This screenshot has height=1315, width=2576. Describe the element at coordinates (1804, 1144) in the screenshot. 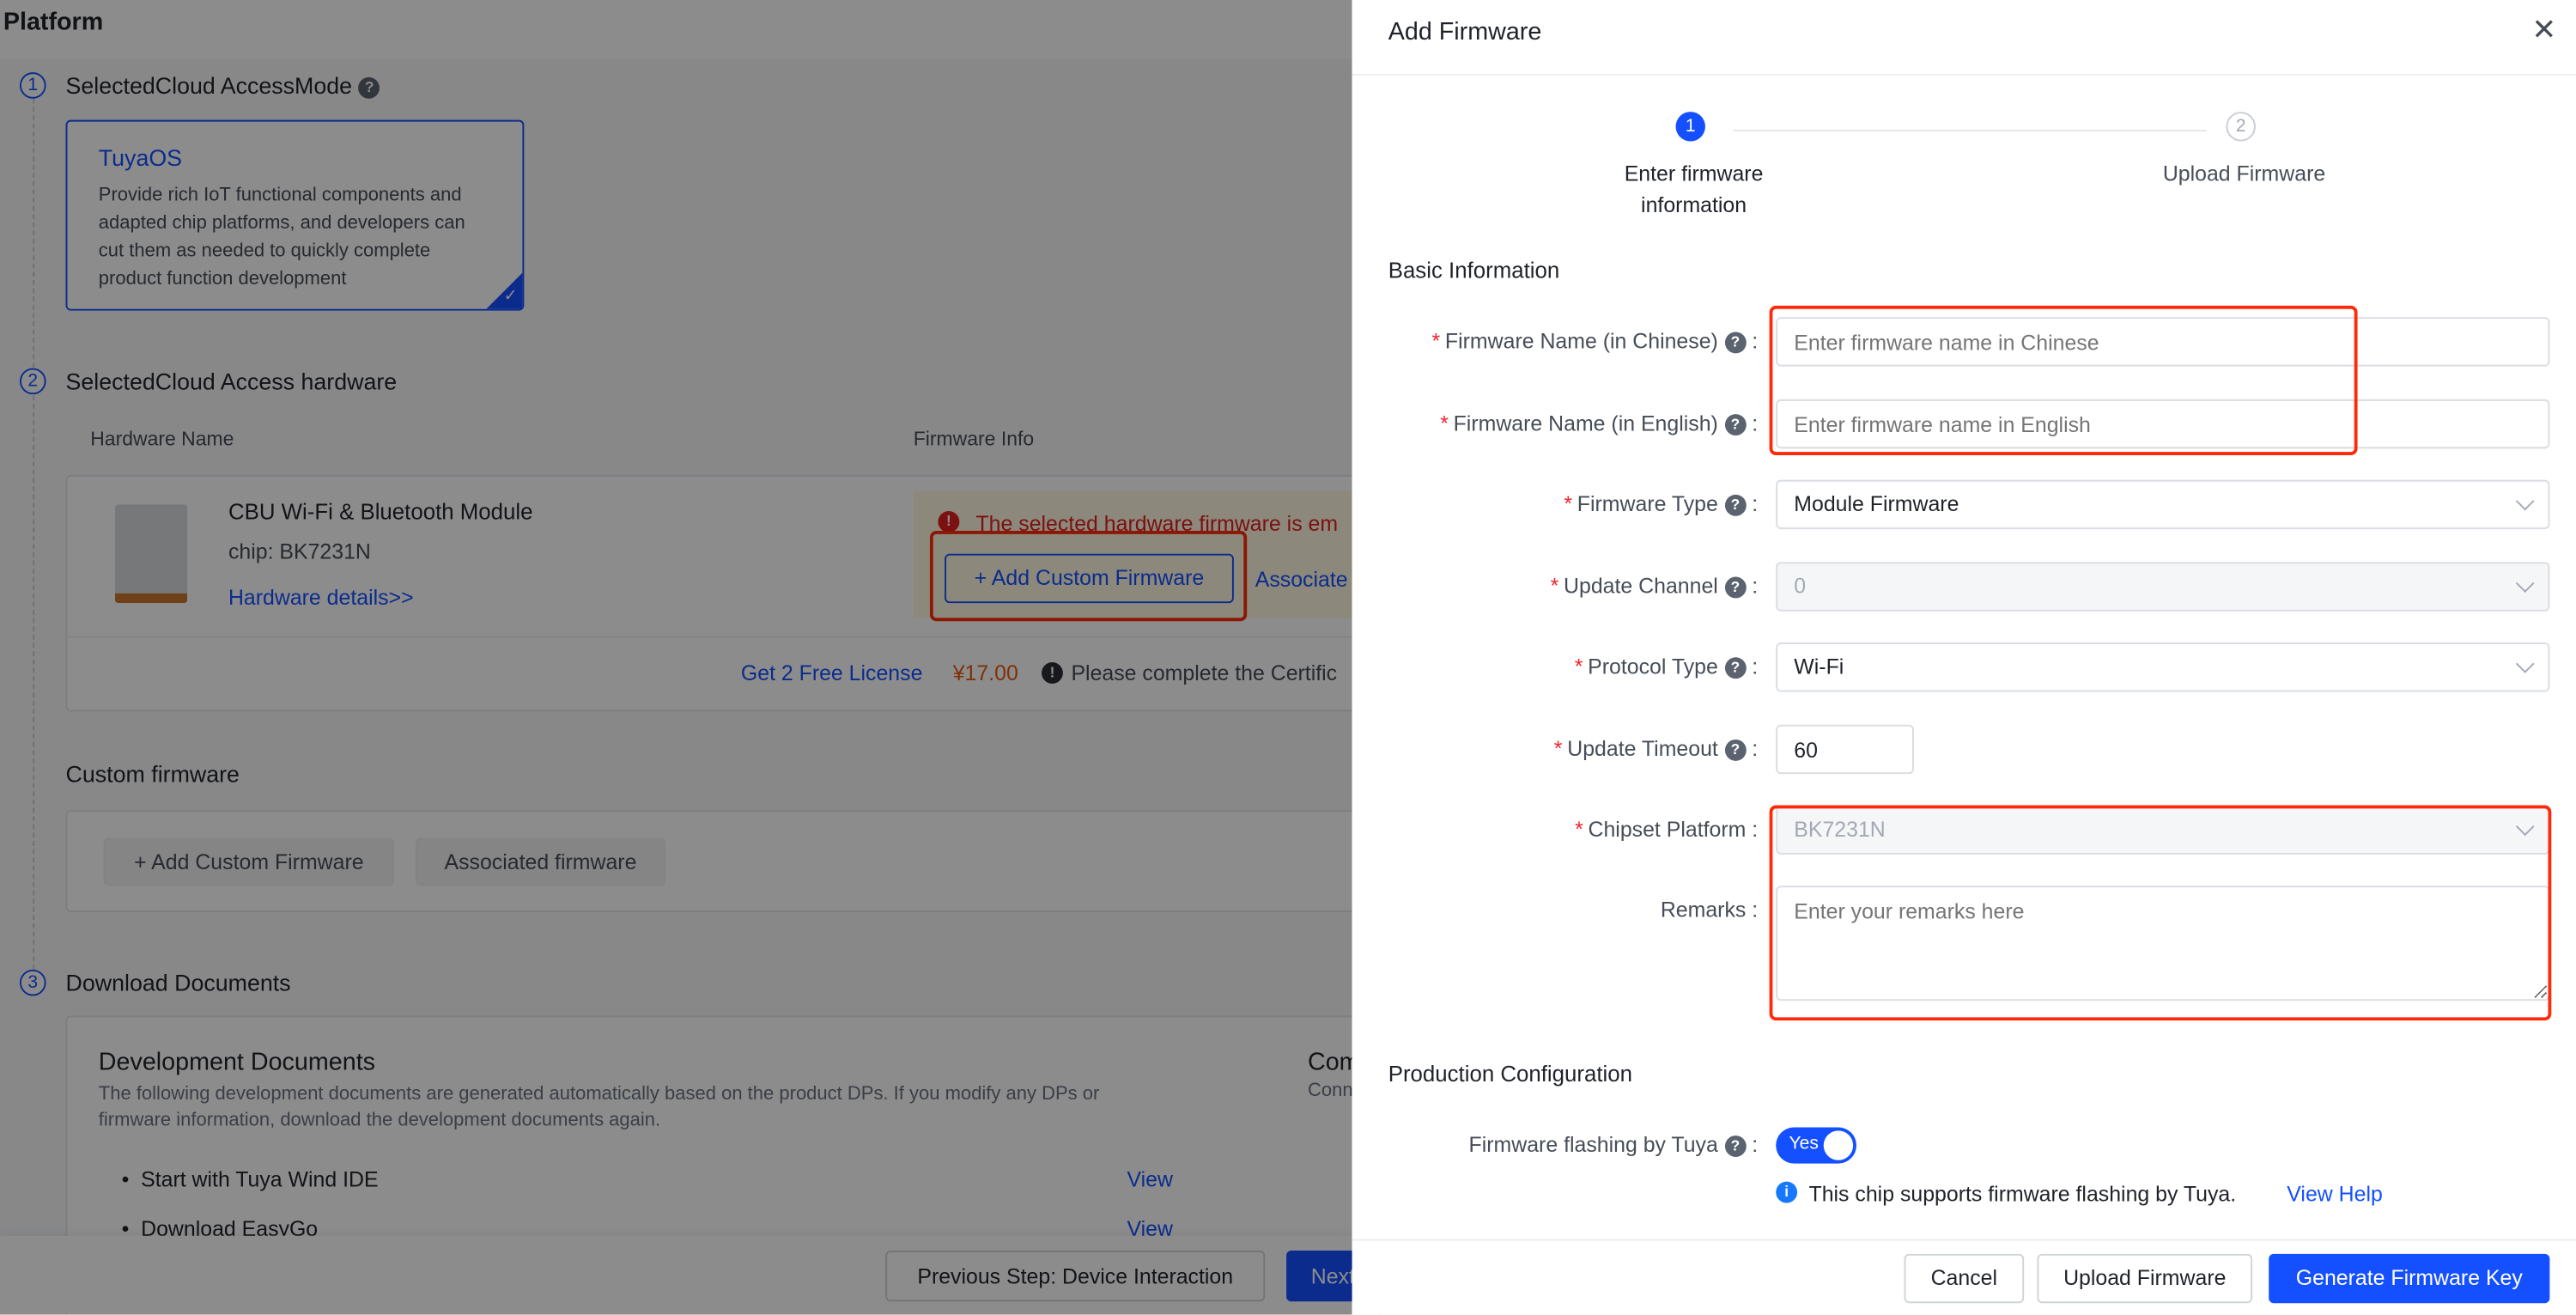

I see `toggle-label: Yes` at that location.